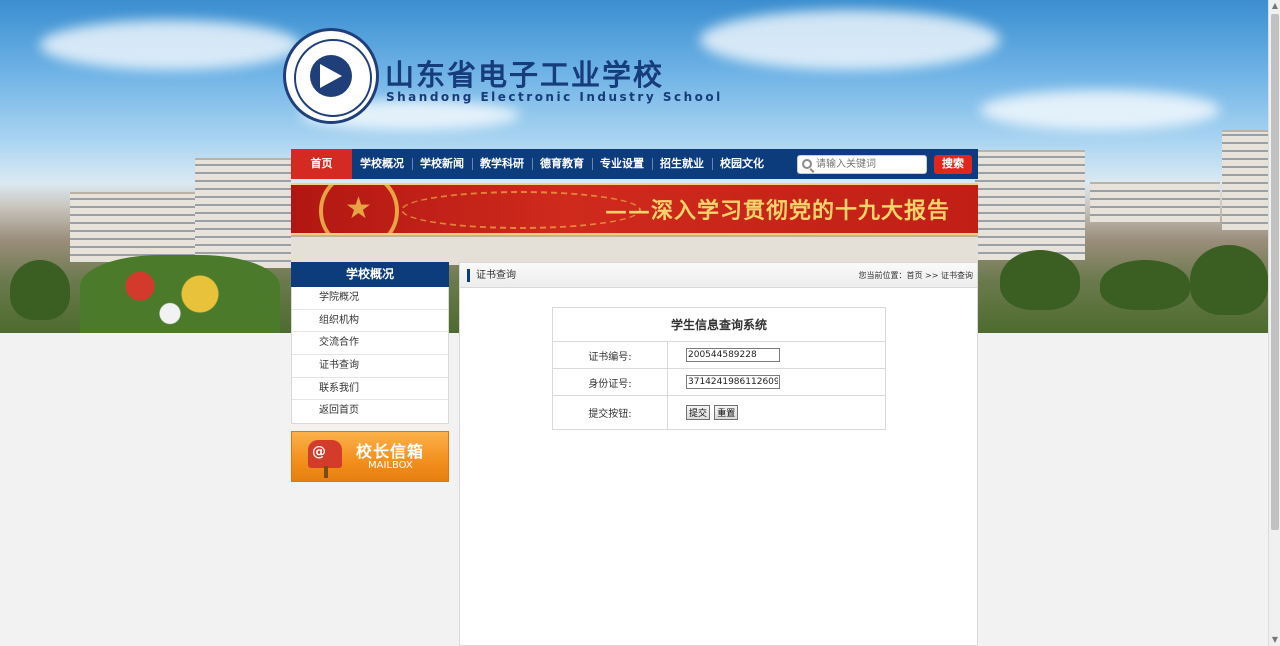 This screenshot has width=1280, height=646. I want to click on id-number-input, so click(733, 382).